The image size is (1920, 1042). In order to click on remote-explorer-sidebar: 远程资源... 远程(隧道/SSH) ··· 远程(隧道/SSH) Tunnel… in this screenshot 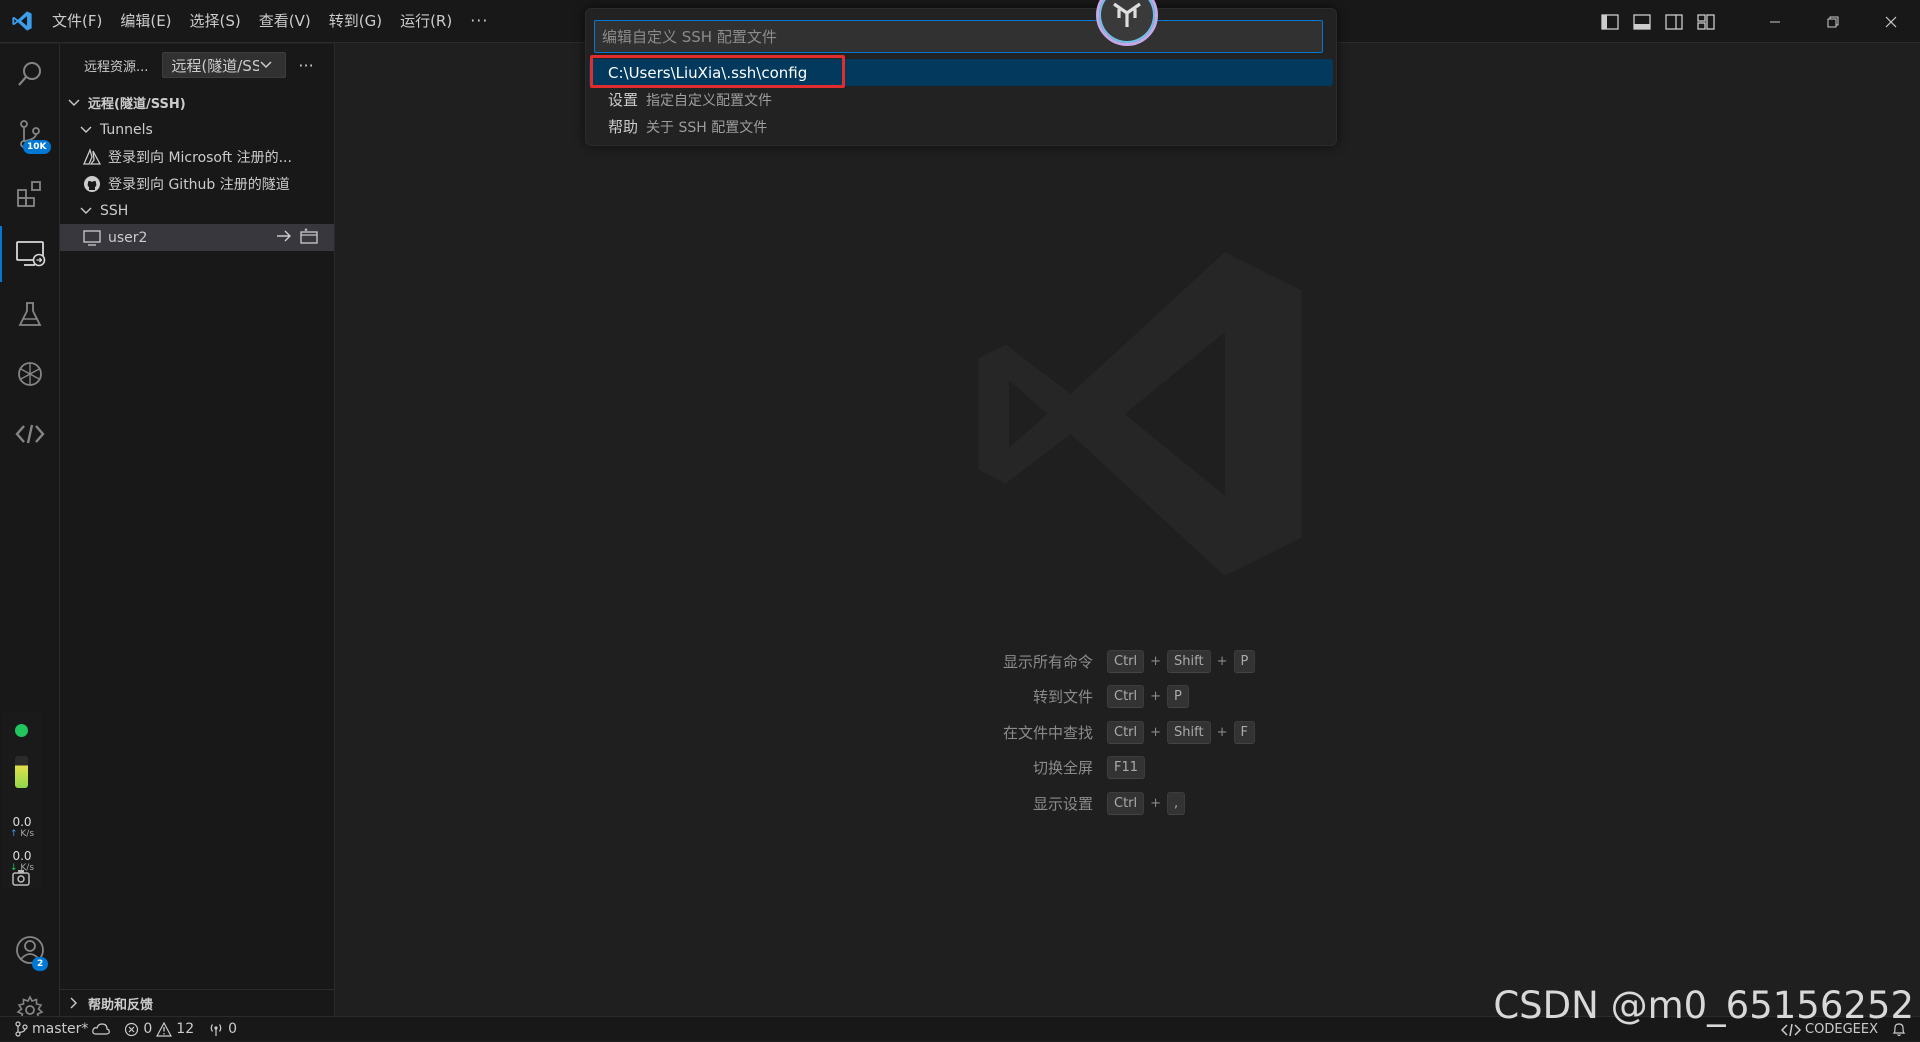, I will do `click(197, 530)`.